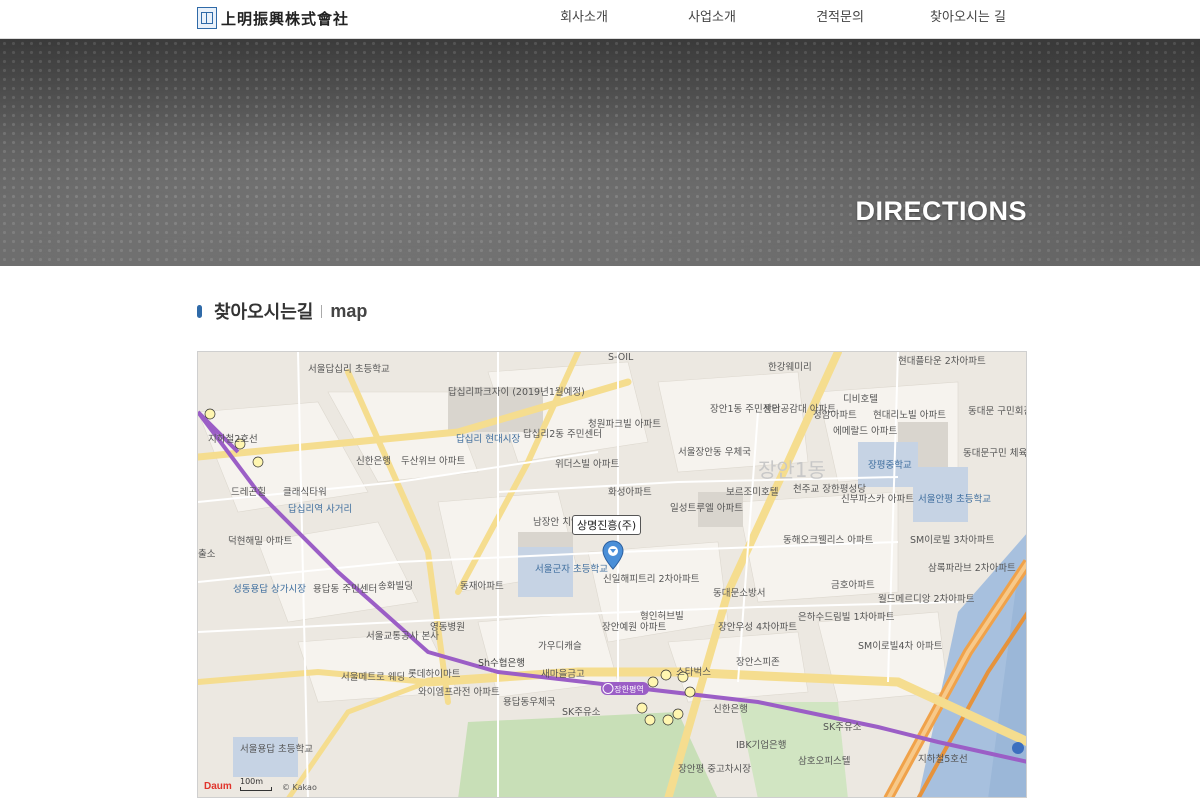 Image resolution: width=1200 pixels, height=800 pixels. Describe the element at coordinates (972, 568) in the screenshot. I see `place-label: 삼록파라브 2차아파트` at that location.